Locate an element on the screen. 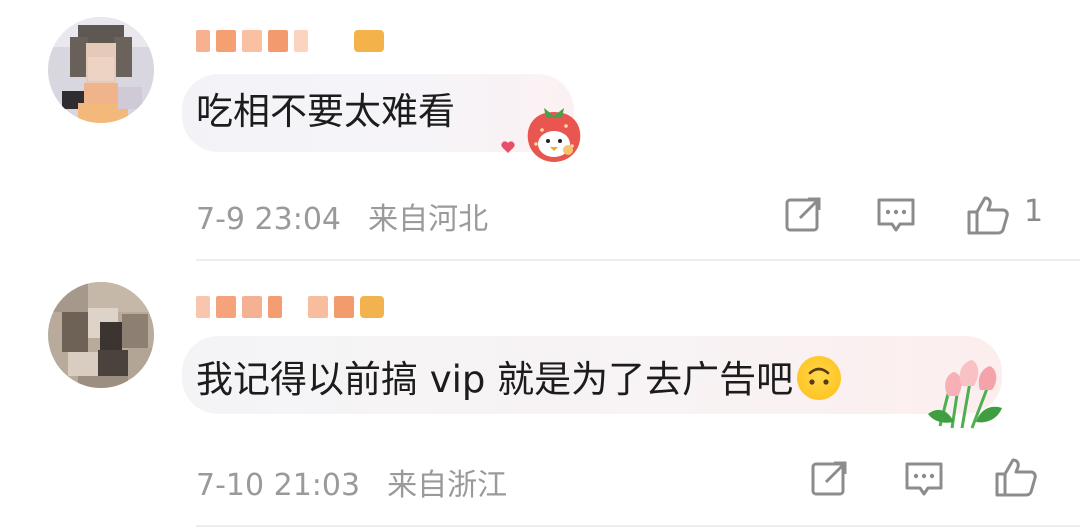  comment-text: 我记得以前搞 vip 就是为了去广告吧 is located at coordinates (519, 378).